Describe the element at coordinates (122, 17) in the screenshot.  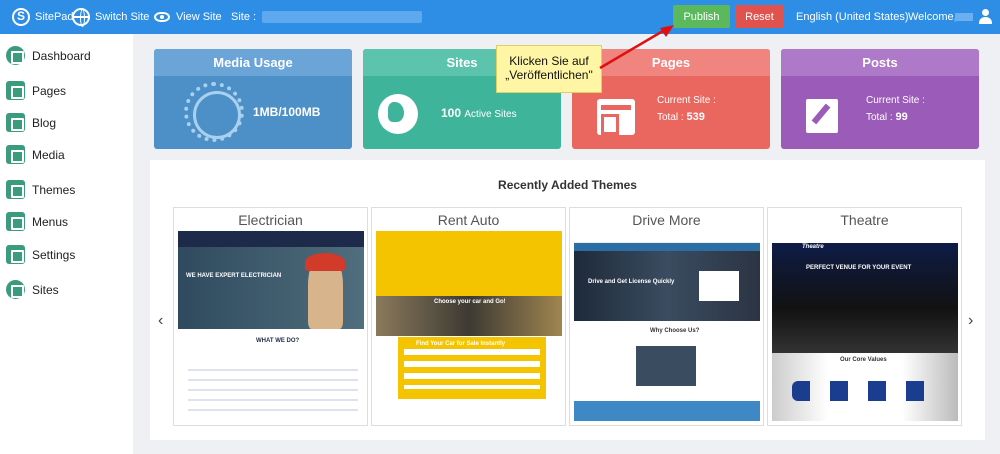
I see `switch-site-label: Switch Site` at that location.